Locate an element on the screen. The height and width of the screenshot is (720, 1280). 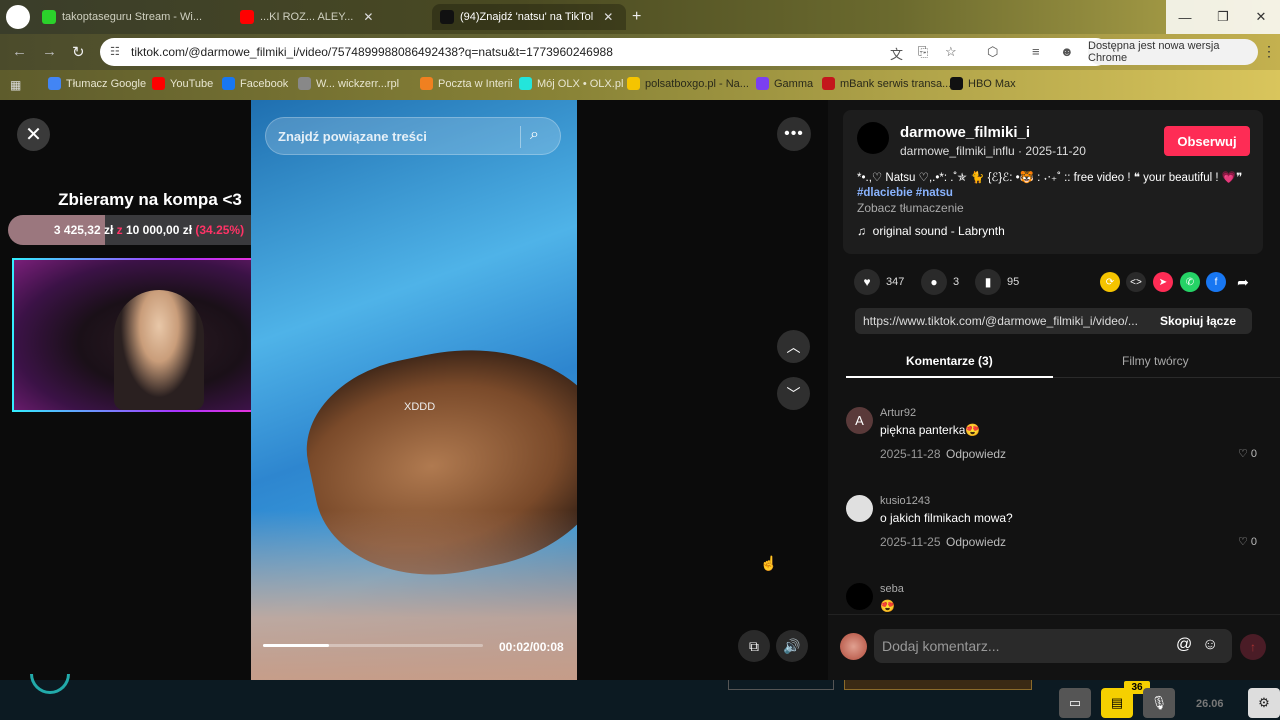
back-icon: ← is located at coordinates (19, 51).